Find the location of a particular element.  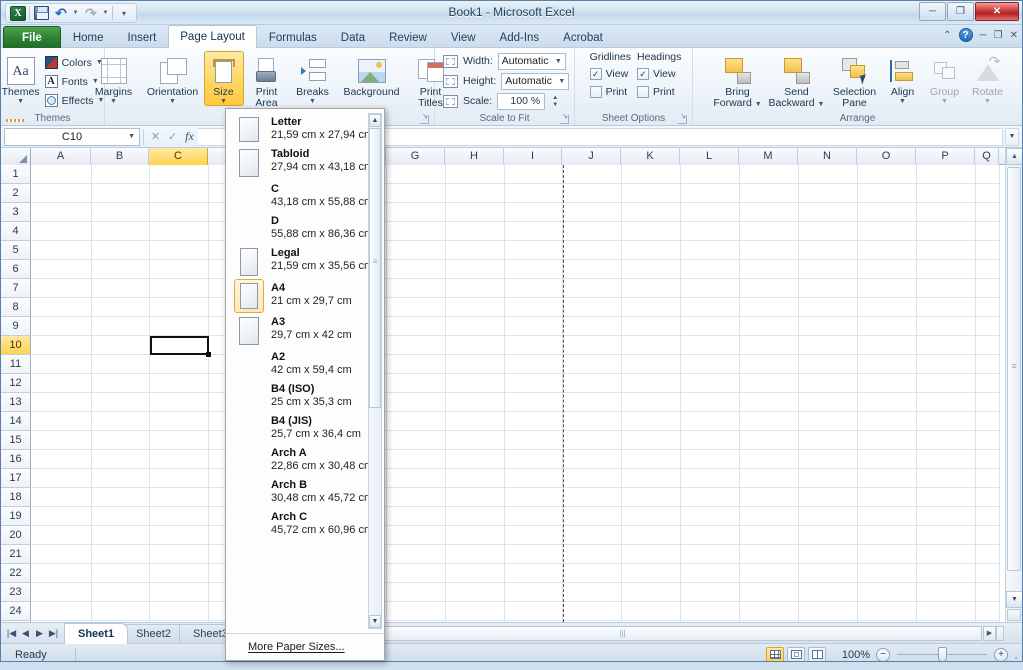

cell-B7 is located at coordinates (121, 288).